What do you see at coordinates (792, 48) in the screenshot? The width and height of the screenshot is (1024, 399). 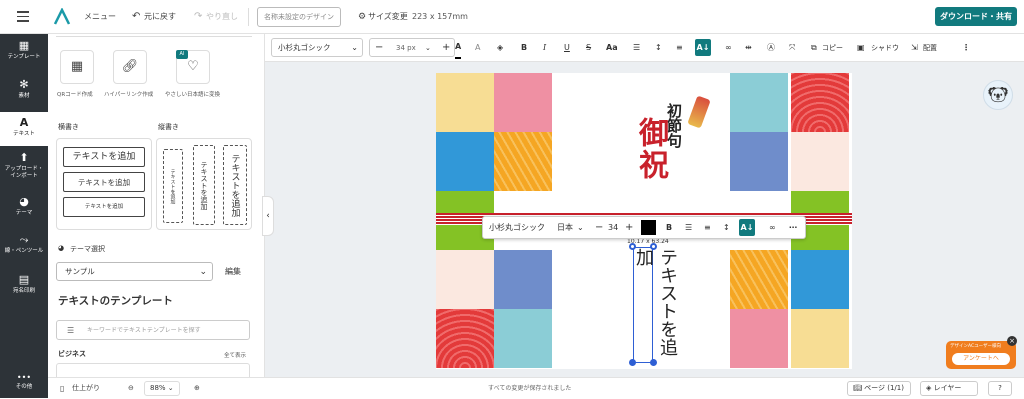 I see `transform-icon: ⤧` at bounding box center [792, 48].